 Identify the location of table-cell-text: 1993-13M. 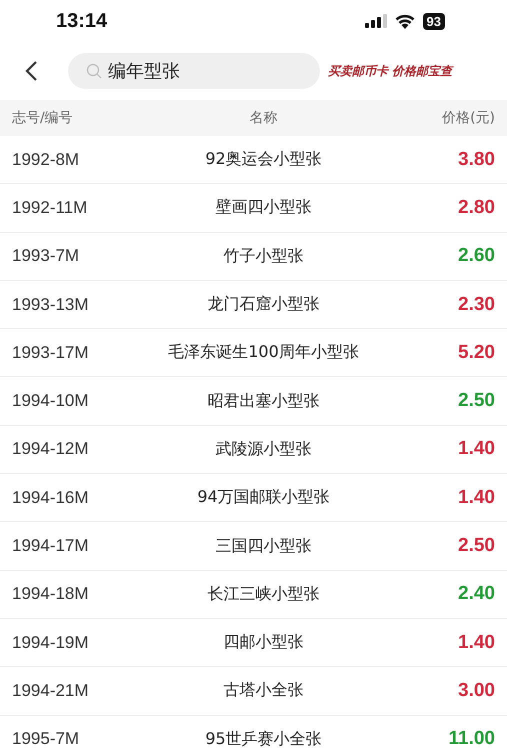
(51, 304).